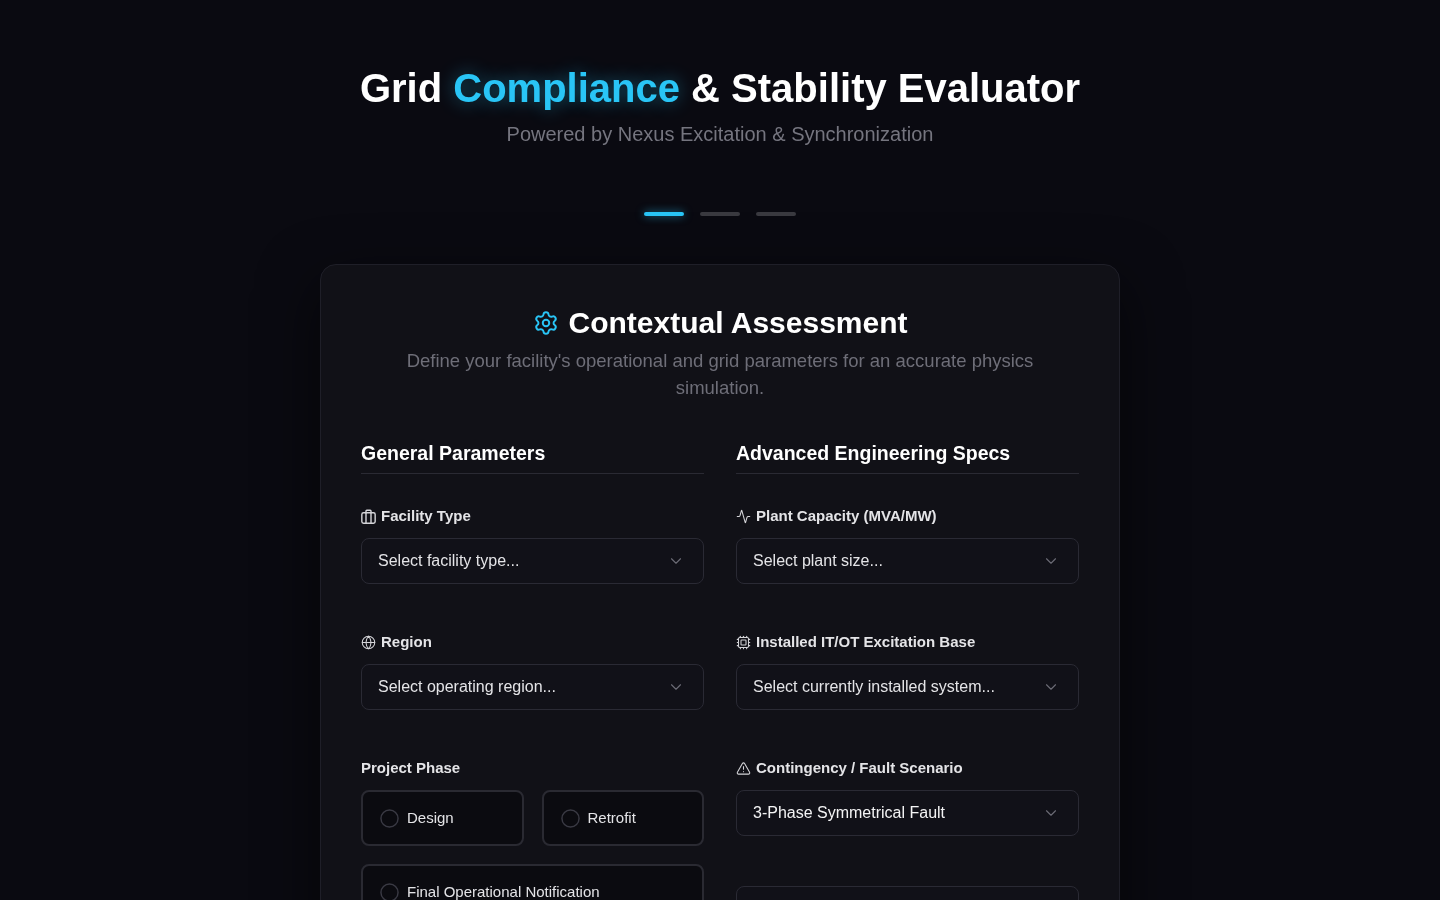  Describe the element at coordinates (738, 323) in the screenshot. I see `card-title: Contextual Assessment` at that location.